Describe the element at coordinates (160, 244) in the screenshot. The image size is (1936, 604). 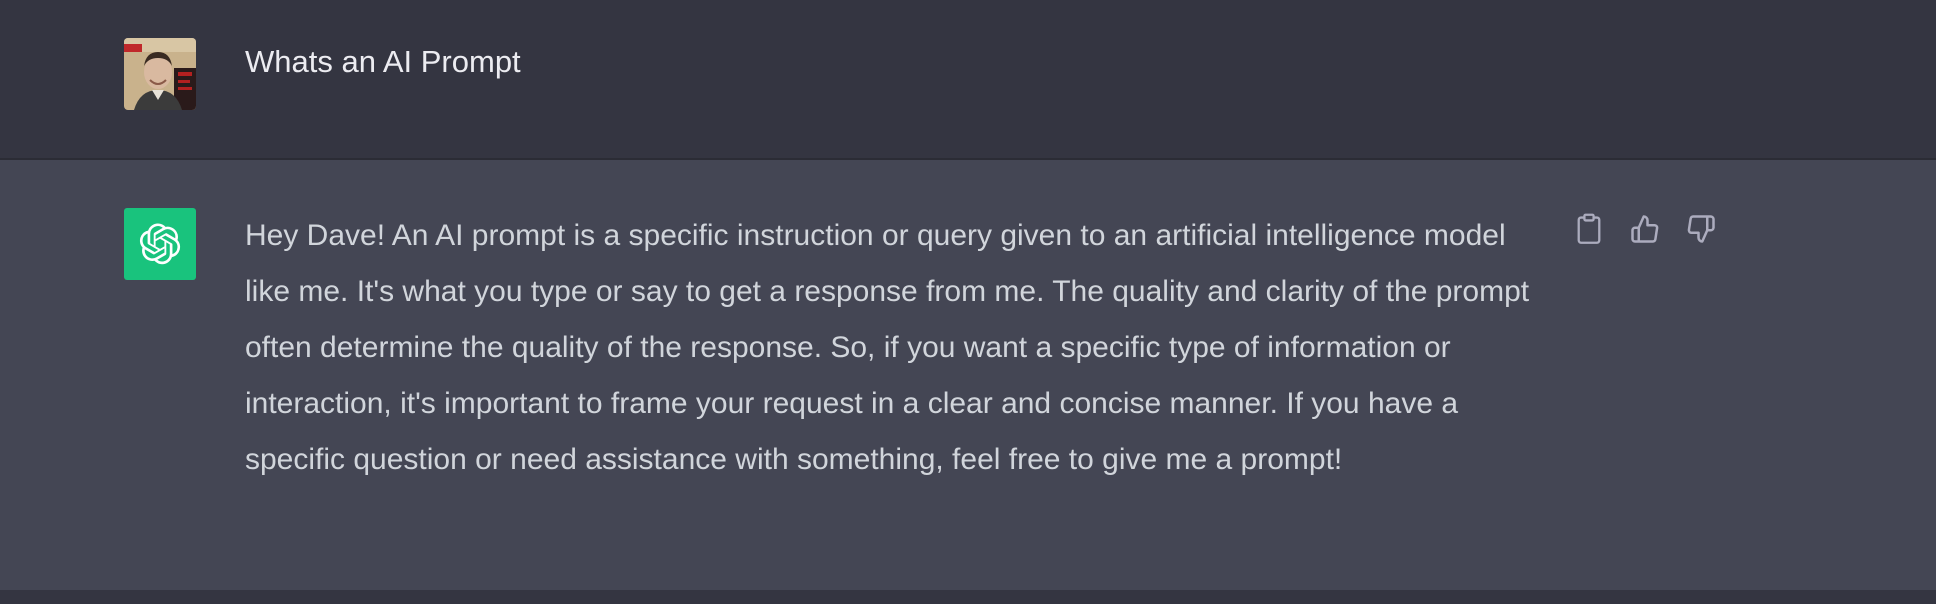
I see `openai-logo-icon` at that location.